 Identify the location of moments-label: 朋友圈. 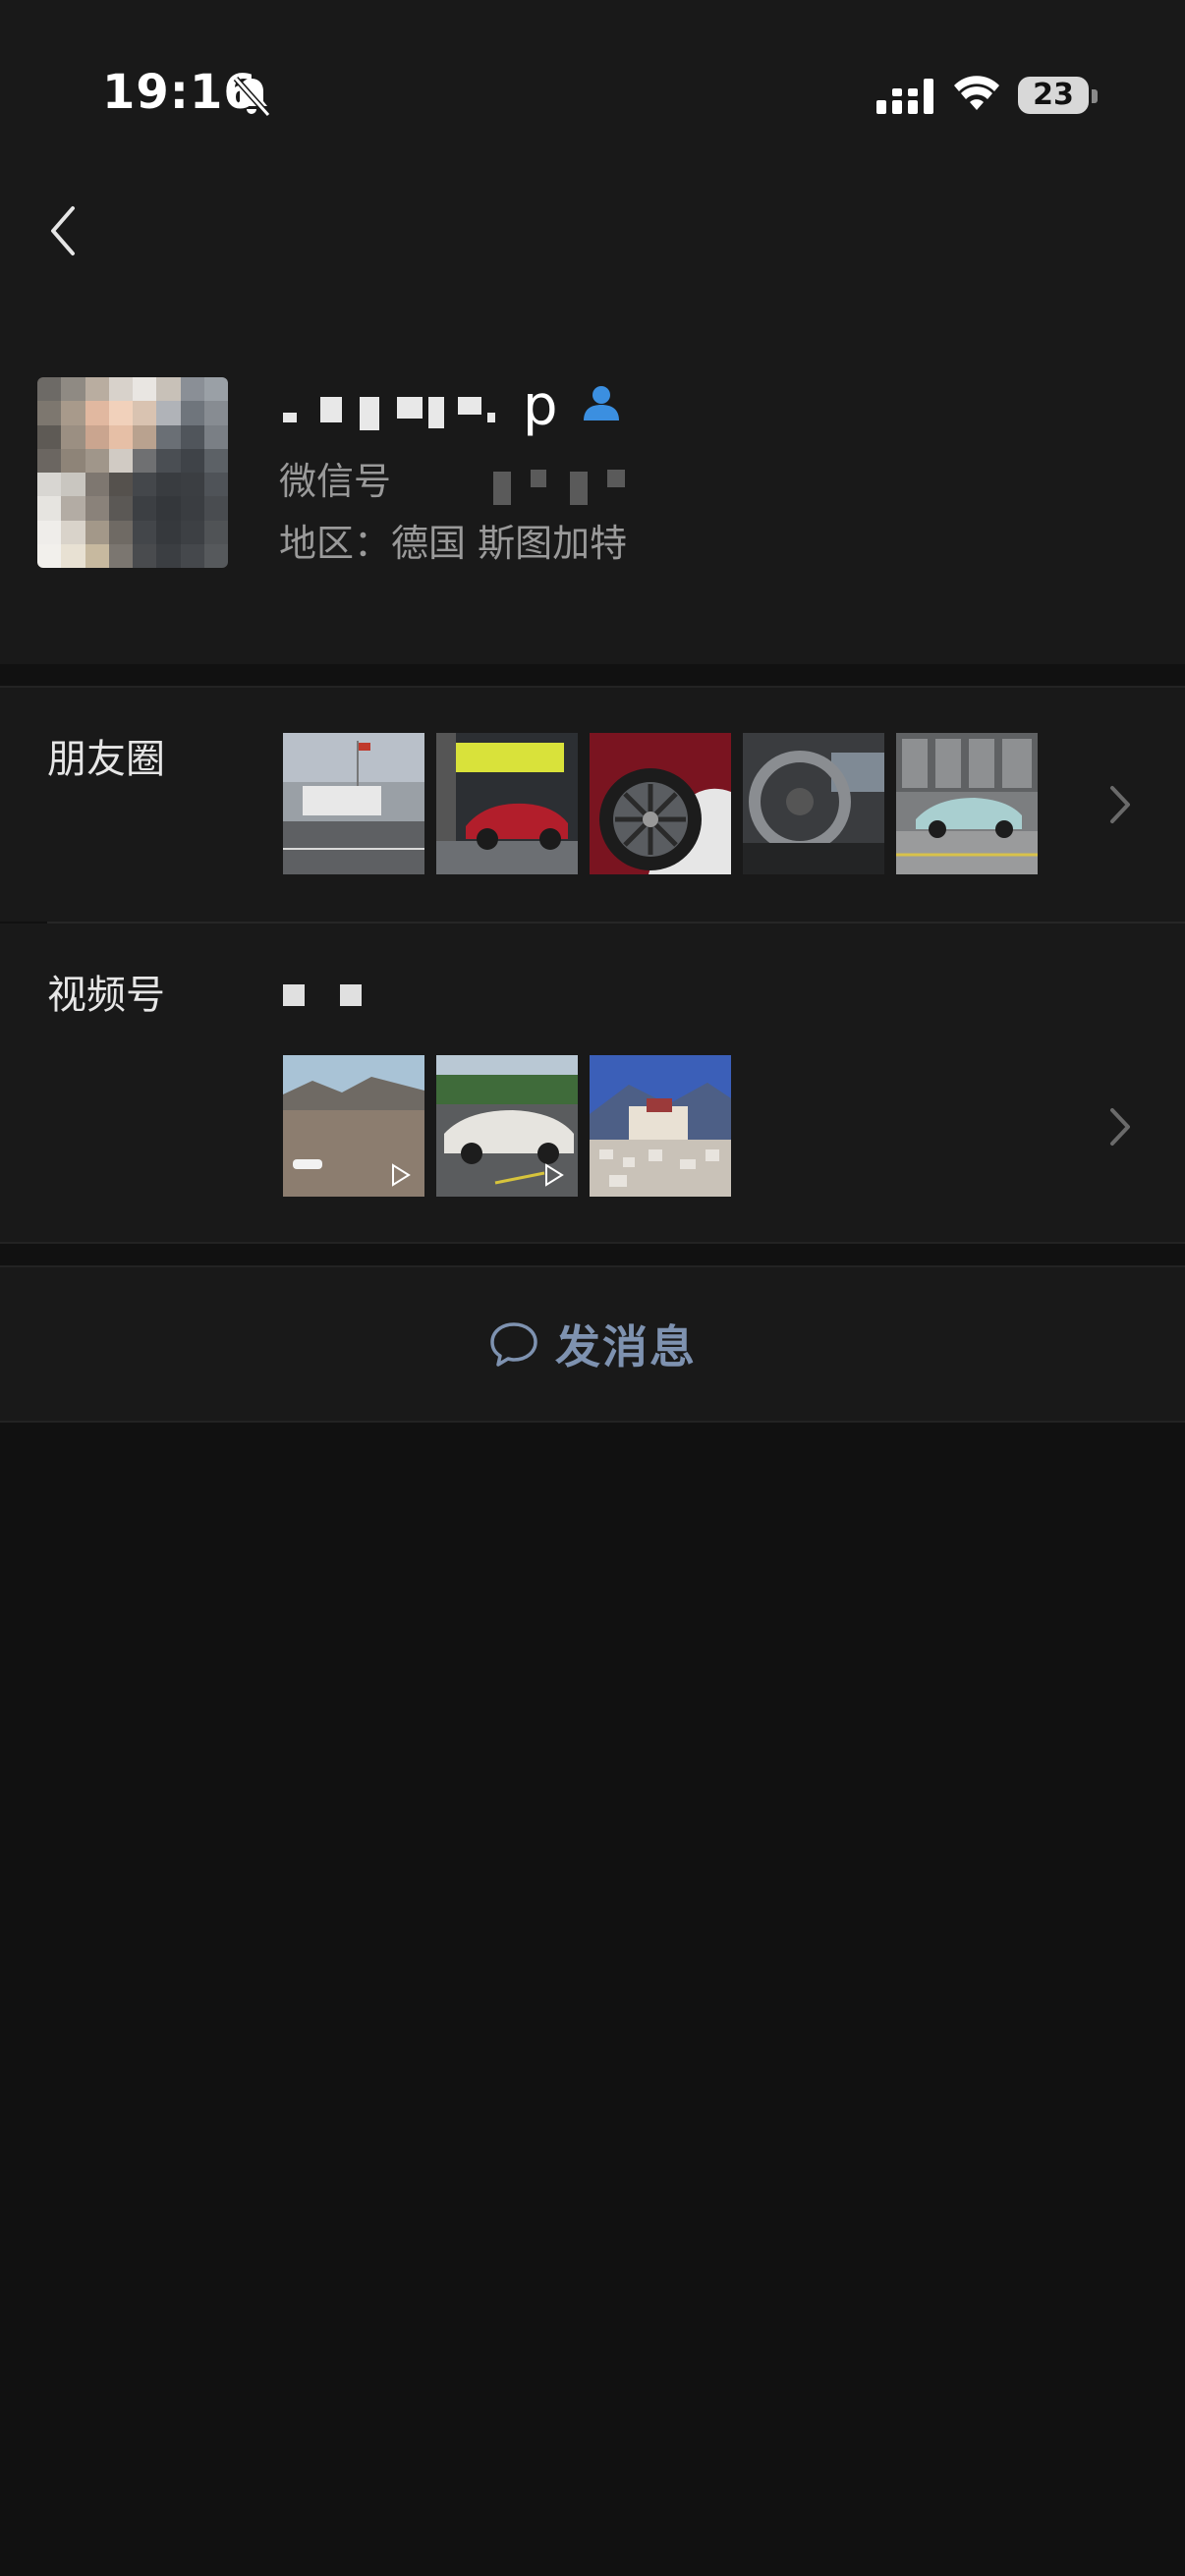
(106, 759).